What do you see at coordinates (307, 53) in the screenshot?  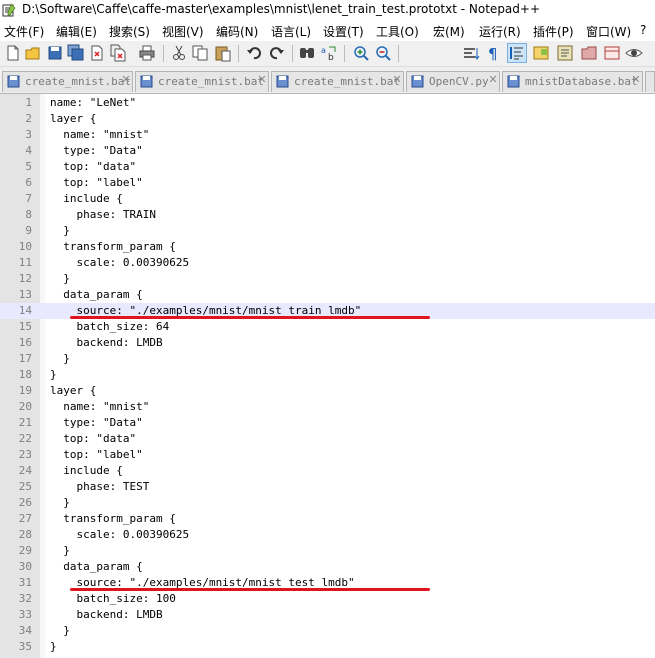 I see `find-icon` at bounding box center [307, 53].